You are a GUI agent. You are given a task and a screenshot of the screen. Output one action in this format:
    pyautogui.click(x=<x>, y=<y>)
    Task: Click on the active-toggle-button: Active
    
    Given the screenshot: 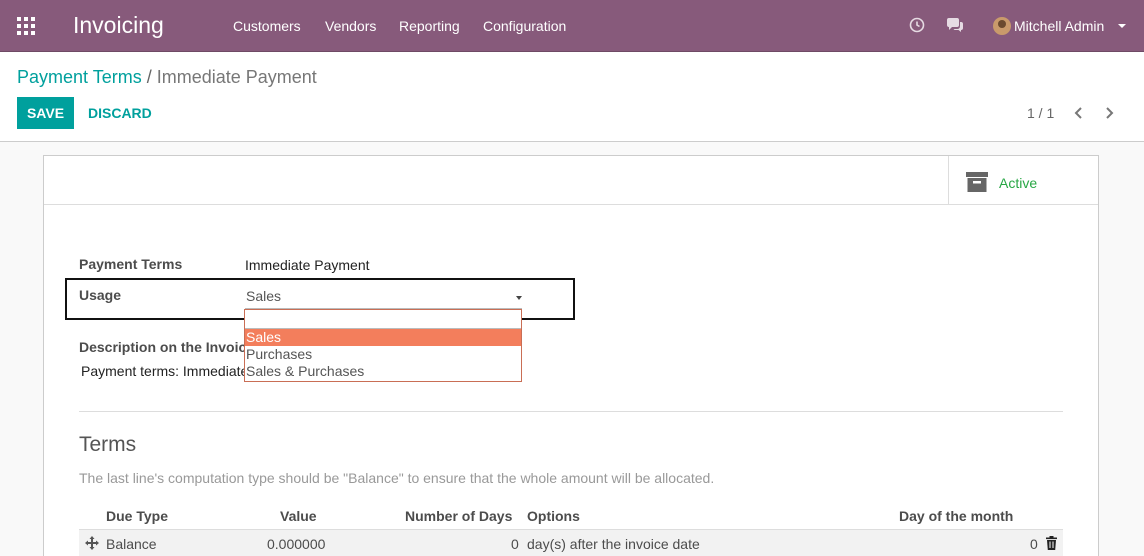 What is the action you would take?
    pyautogui.click(x=1023, y=180)
    